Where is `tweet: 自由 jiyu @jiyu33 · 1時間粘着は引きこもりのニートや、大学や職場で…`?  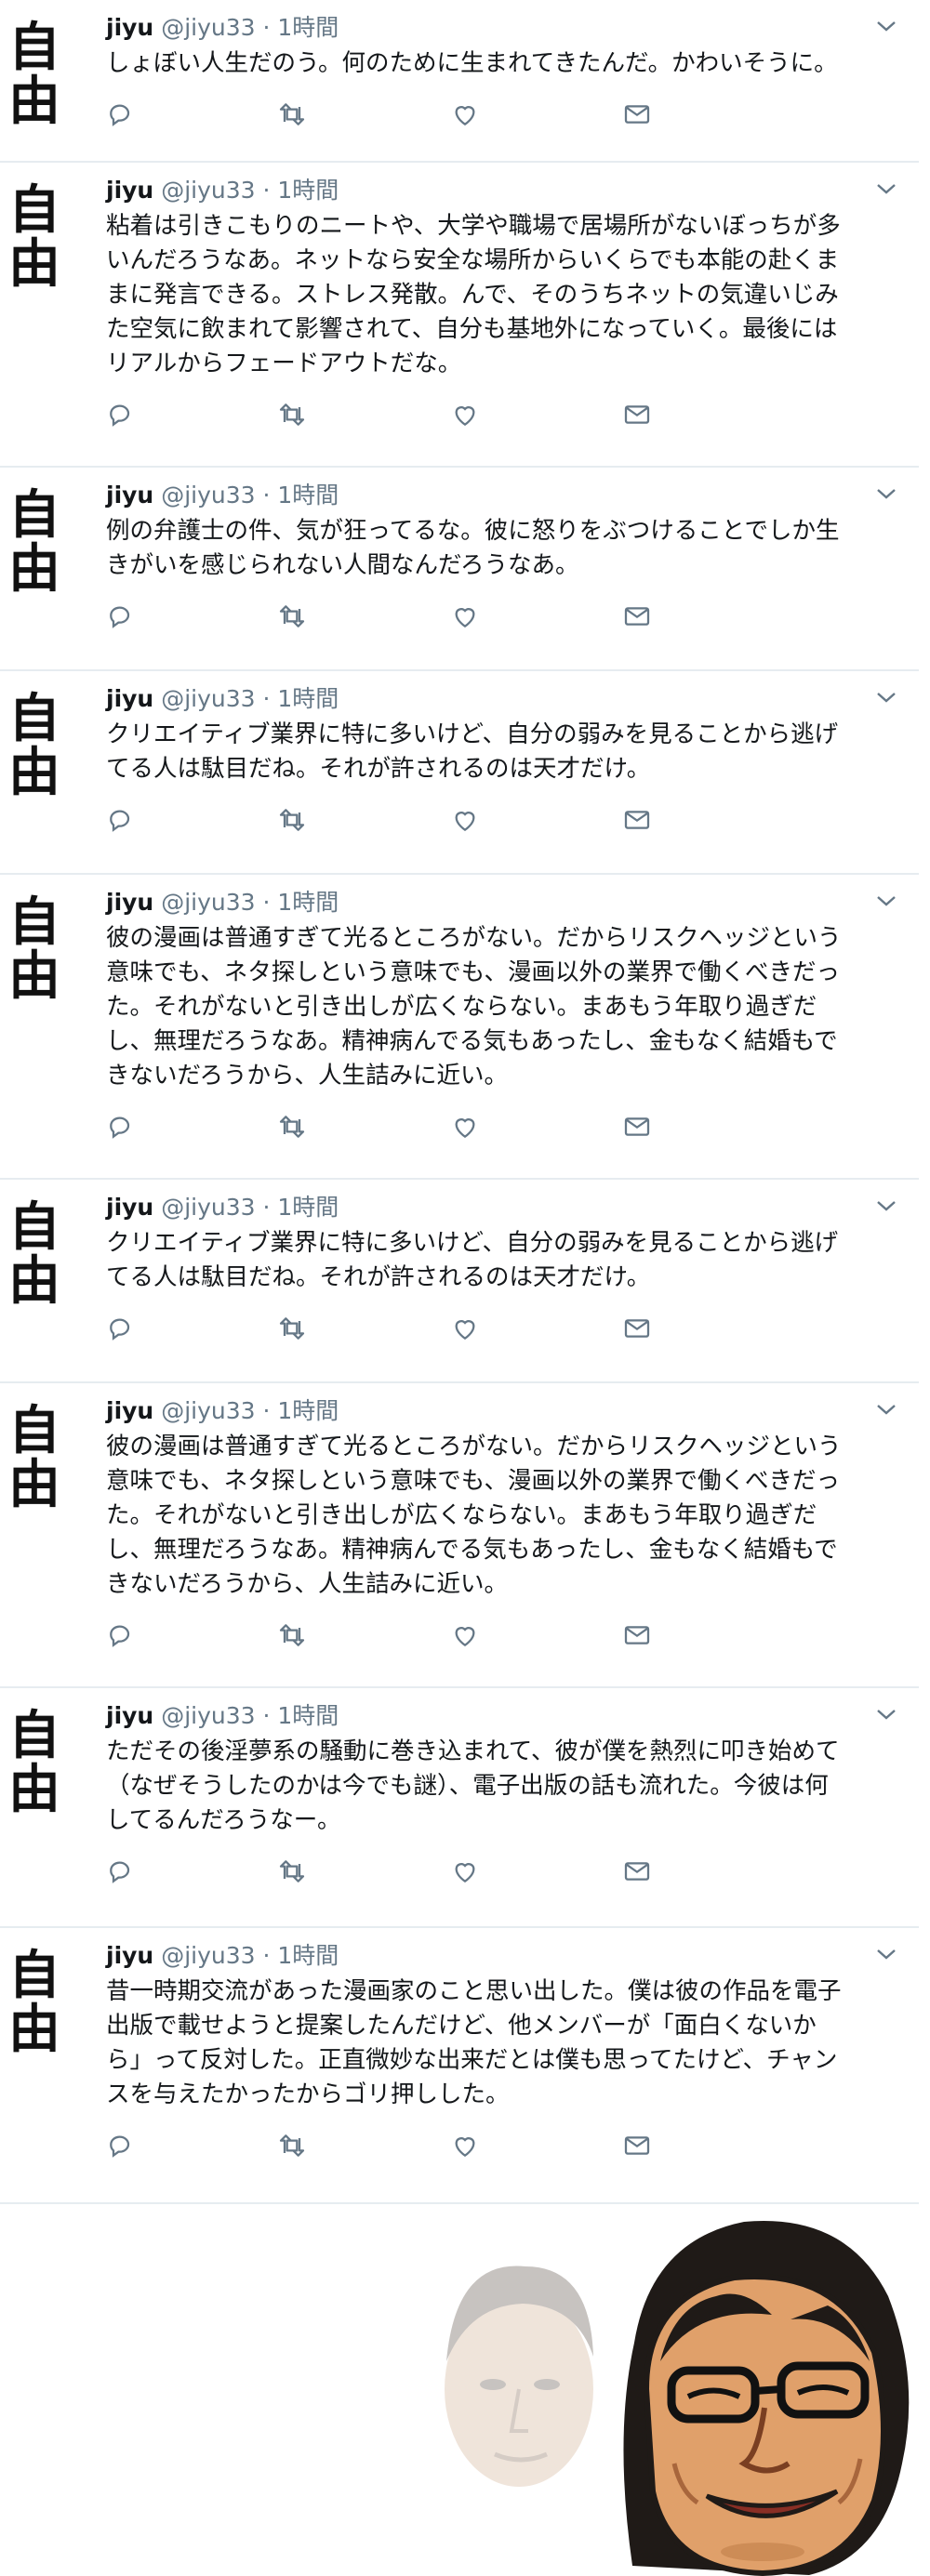 tweet: 自由 jiyu @jiyu33 · 1時間粘着は引きこもりのニートや、大学や職場で… is located at coordinates (459, 315).